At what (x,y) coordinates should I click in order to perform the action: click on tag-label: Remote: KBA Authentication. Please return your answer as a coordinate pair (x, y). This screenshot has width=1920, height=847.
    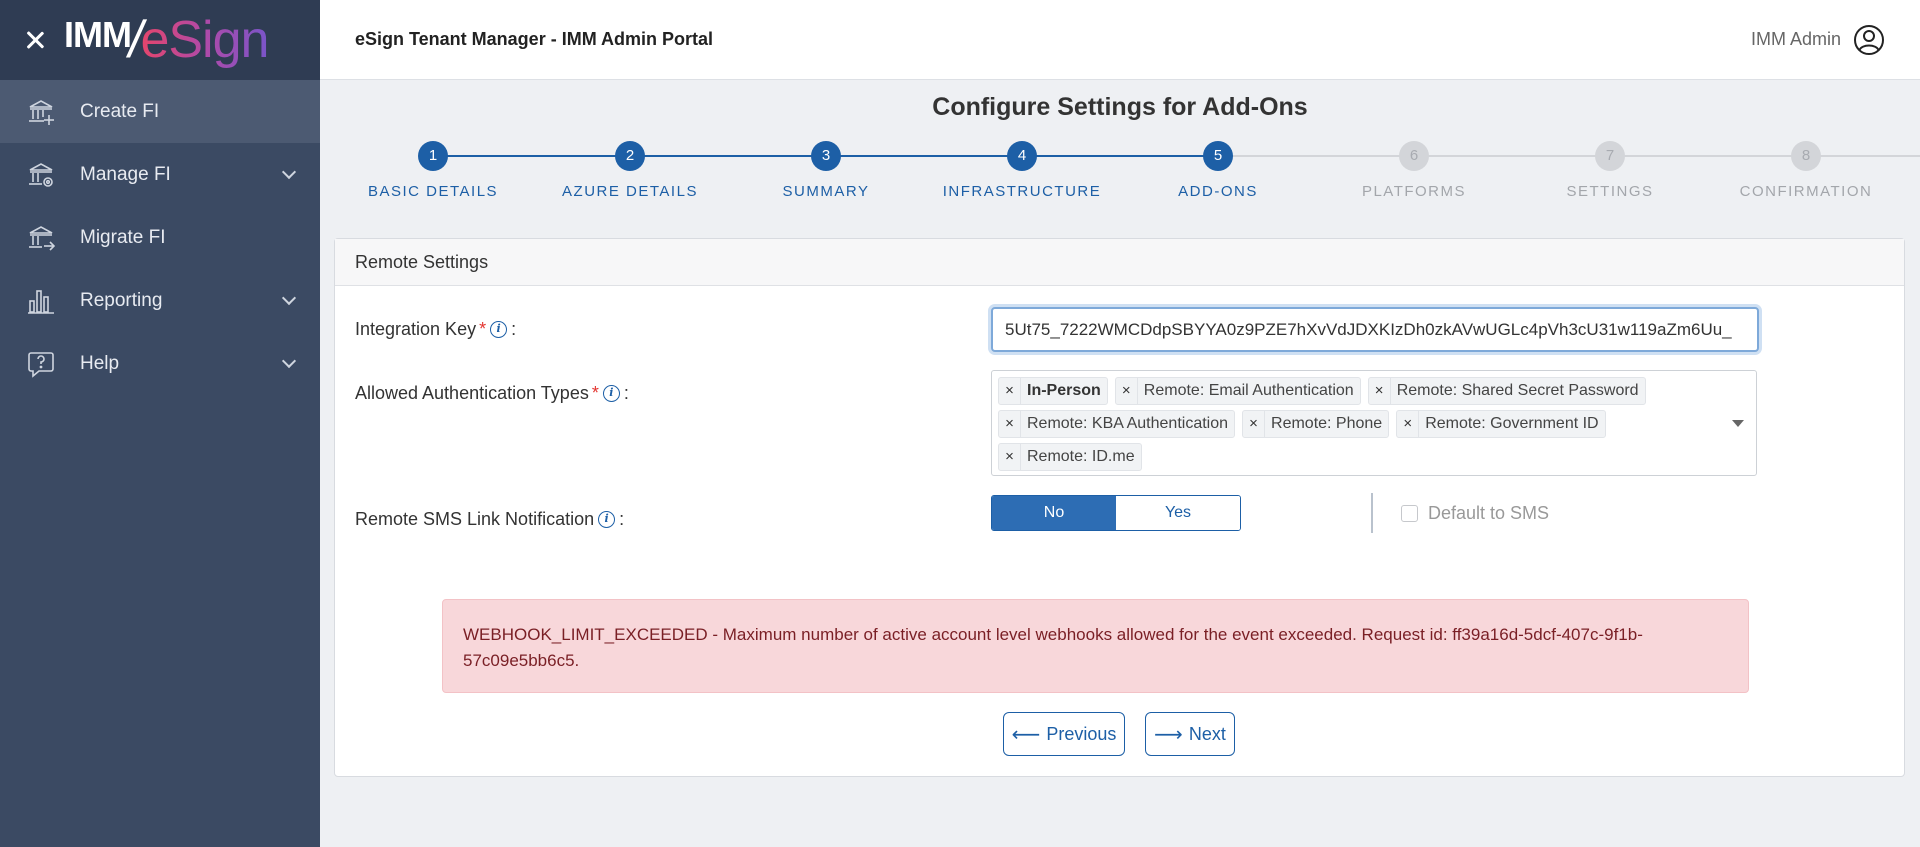
    Looking at the image, I should click on (1128, 423).